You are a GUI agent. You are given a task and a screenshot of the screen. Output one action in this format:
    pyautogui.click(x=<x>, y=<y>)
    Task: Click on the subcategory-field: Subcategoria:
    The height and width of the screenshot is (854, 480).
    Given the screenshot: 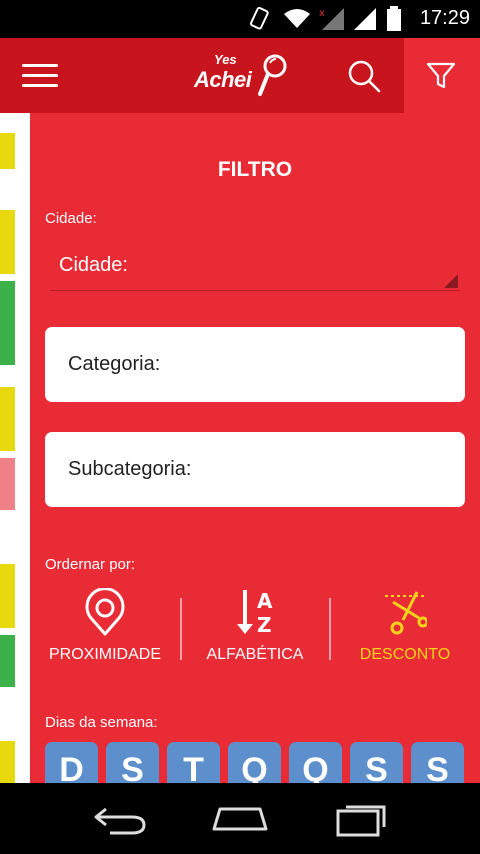 What is the action you would take?
    pyautogui.click(x=255, y=469)
    